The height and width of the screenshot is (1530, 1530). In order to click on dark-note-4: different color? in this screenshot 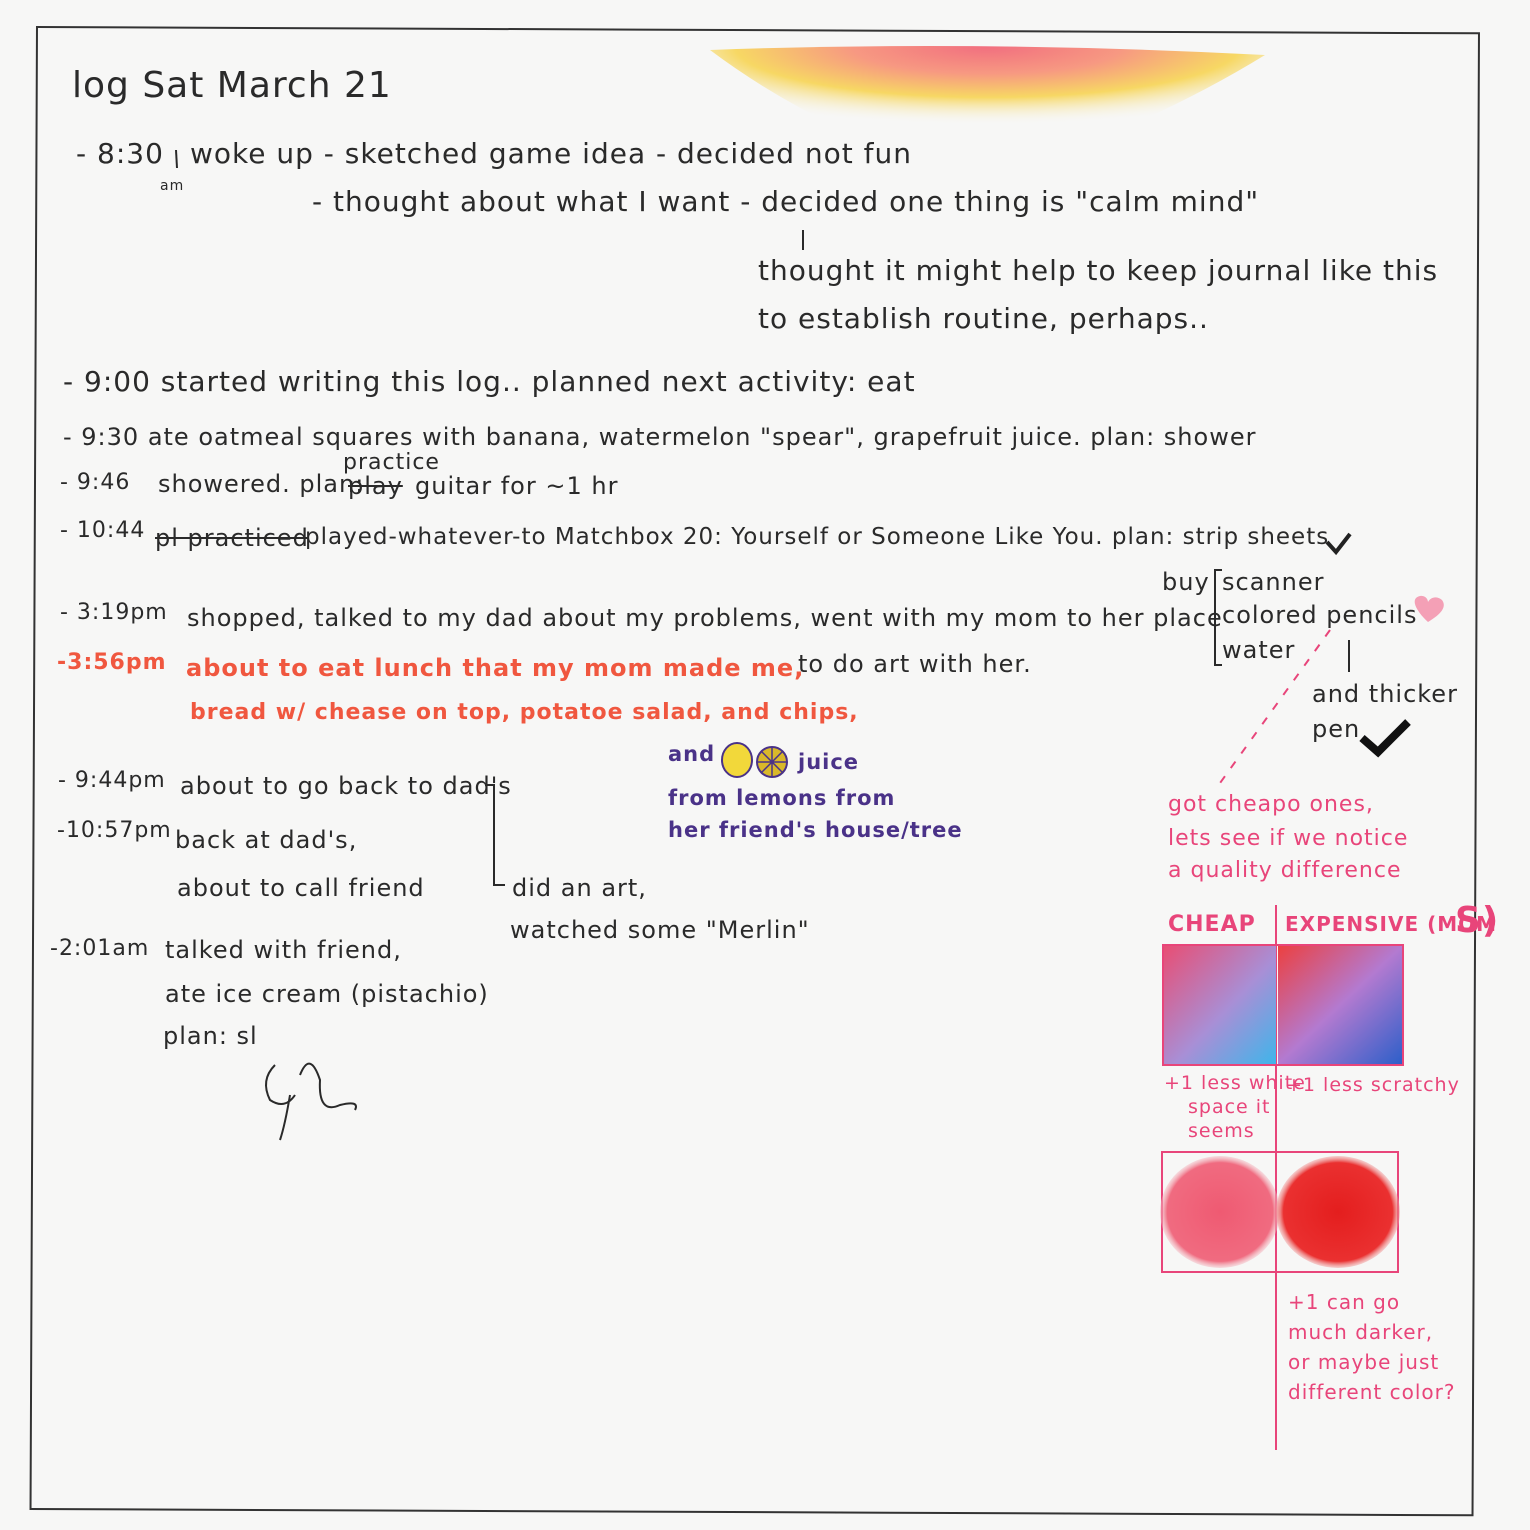, I will do `click(1372, 1392)`.